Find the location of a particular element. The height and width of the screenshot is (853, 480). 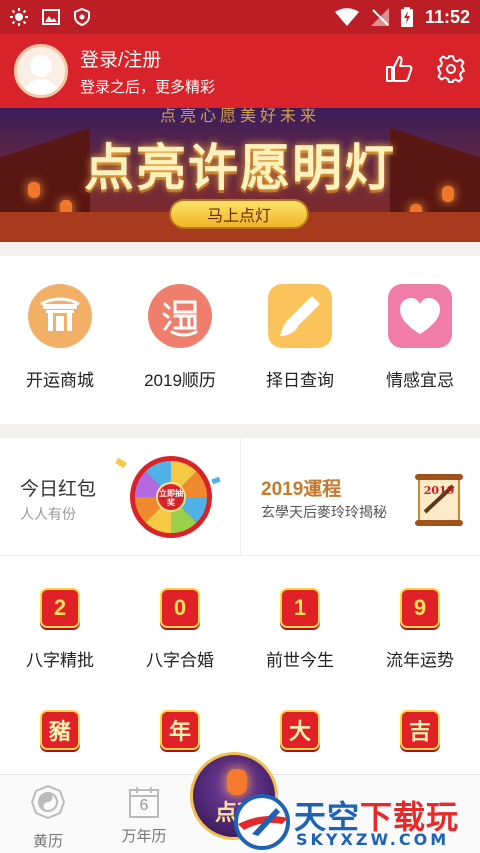

profile-header: 登录/注册 登录之后，更多精彩 is located at coordinates (240, 71).